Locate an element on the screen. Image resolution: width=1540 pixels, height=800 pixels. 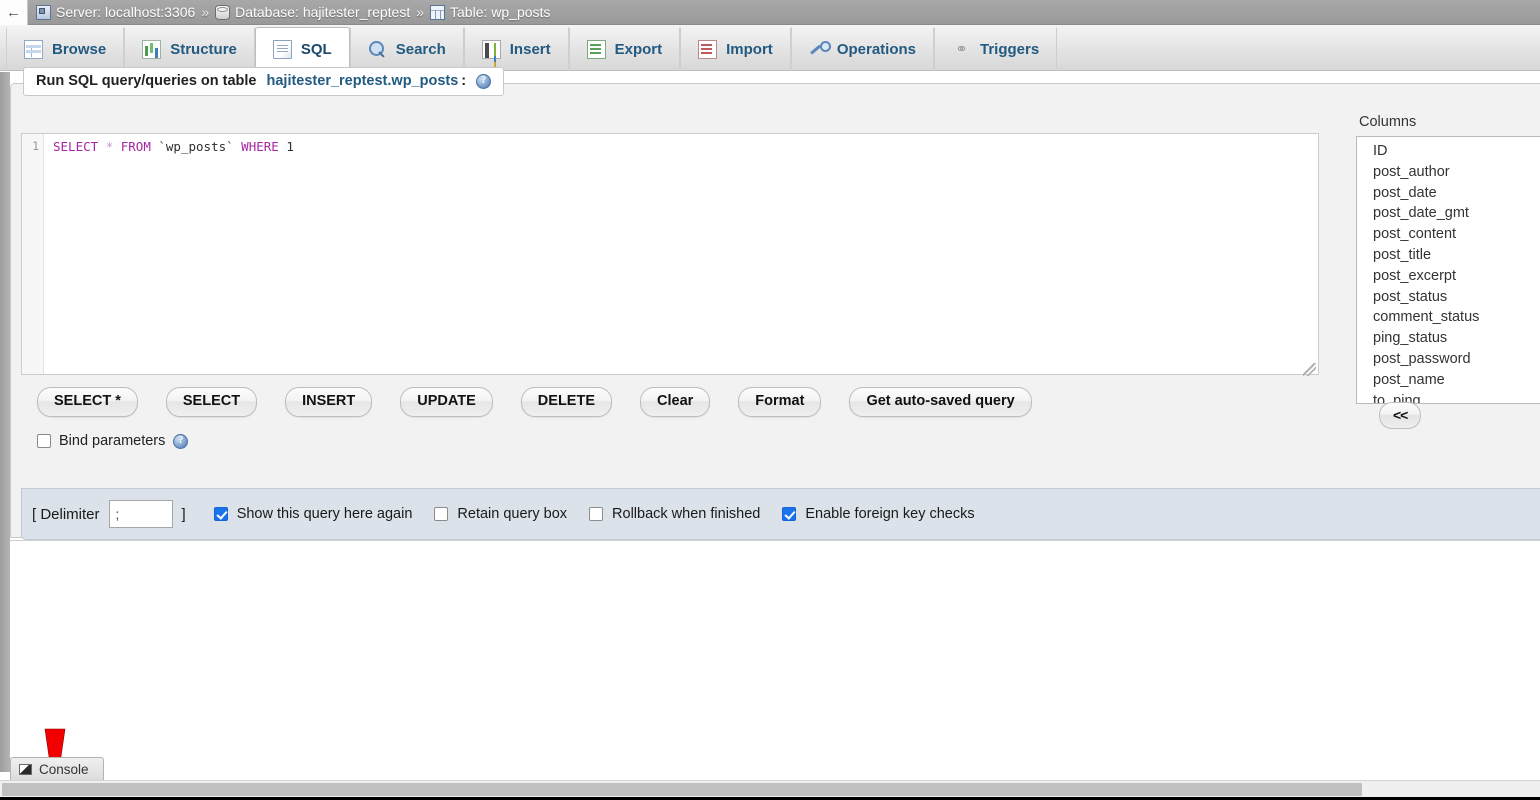
tab-operations-label: Operations is located at coordinates (876, 49).